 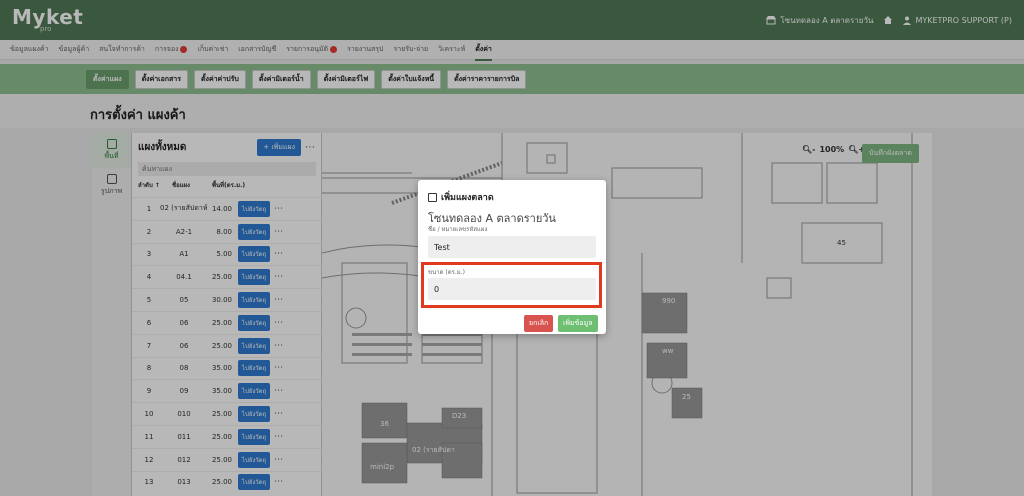 What do you see at coordinates (432, 197) in the screenshot?
I see `add-square-icon` at bounding box center [432, 197].